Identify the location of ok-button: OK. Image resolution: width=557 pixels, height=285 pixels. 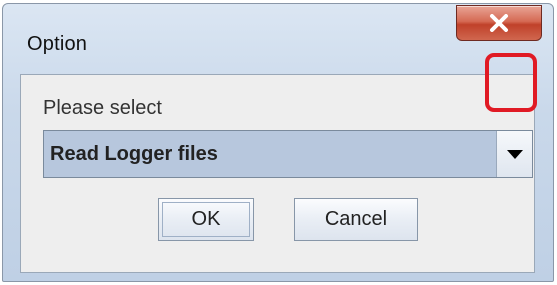
(206, 219).